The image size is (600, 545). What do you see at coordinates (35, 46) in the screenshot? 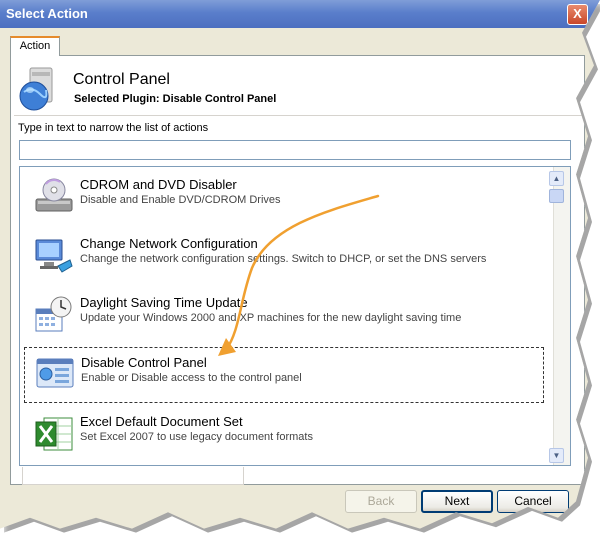
I see `tab-action: Action` at bounding box center [35, 46].